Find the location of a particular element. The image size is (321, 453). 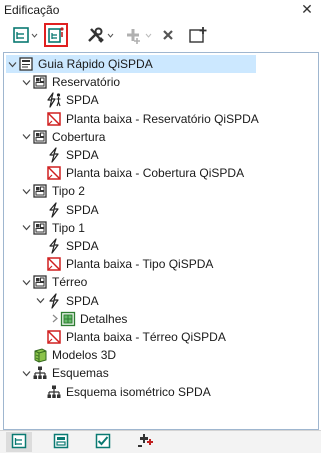

close-icon: ✕ is located at coordinates (307, 9).